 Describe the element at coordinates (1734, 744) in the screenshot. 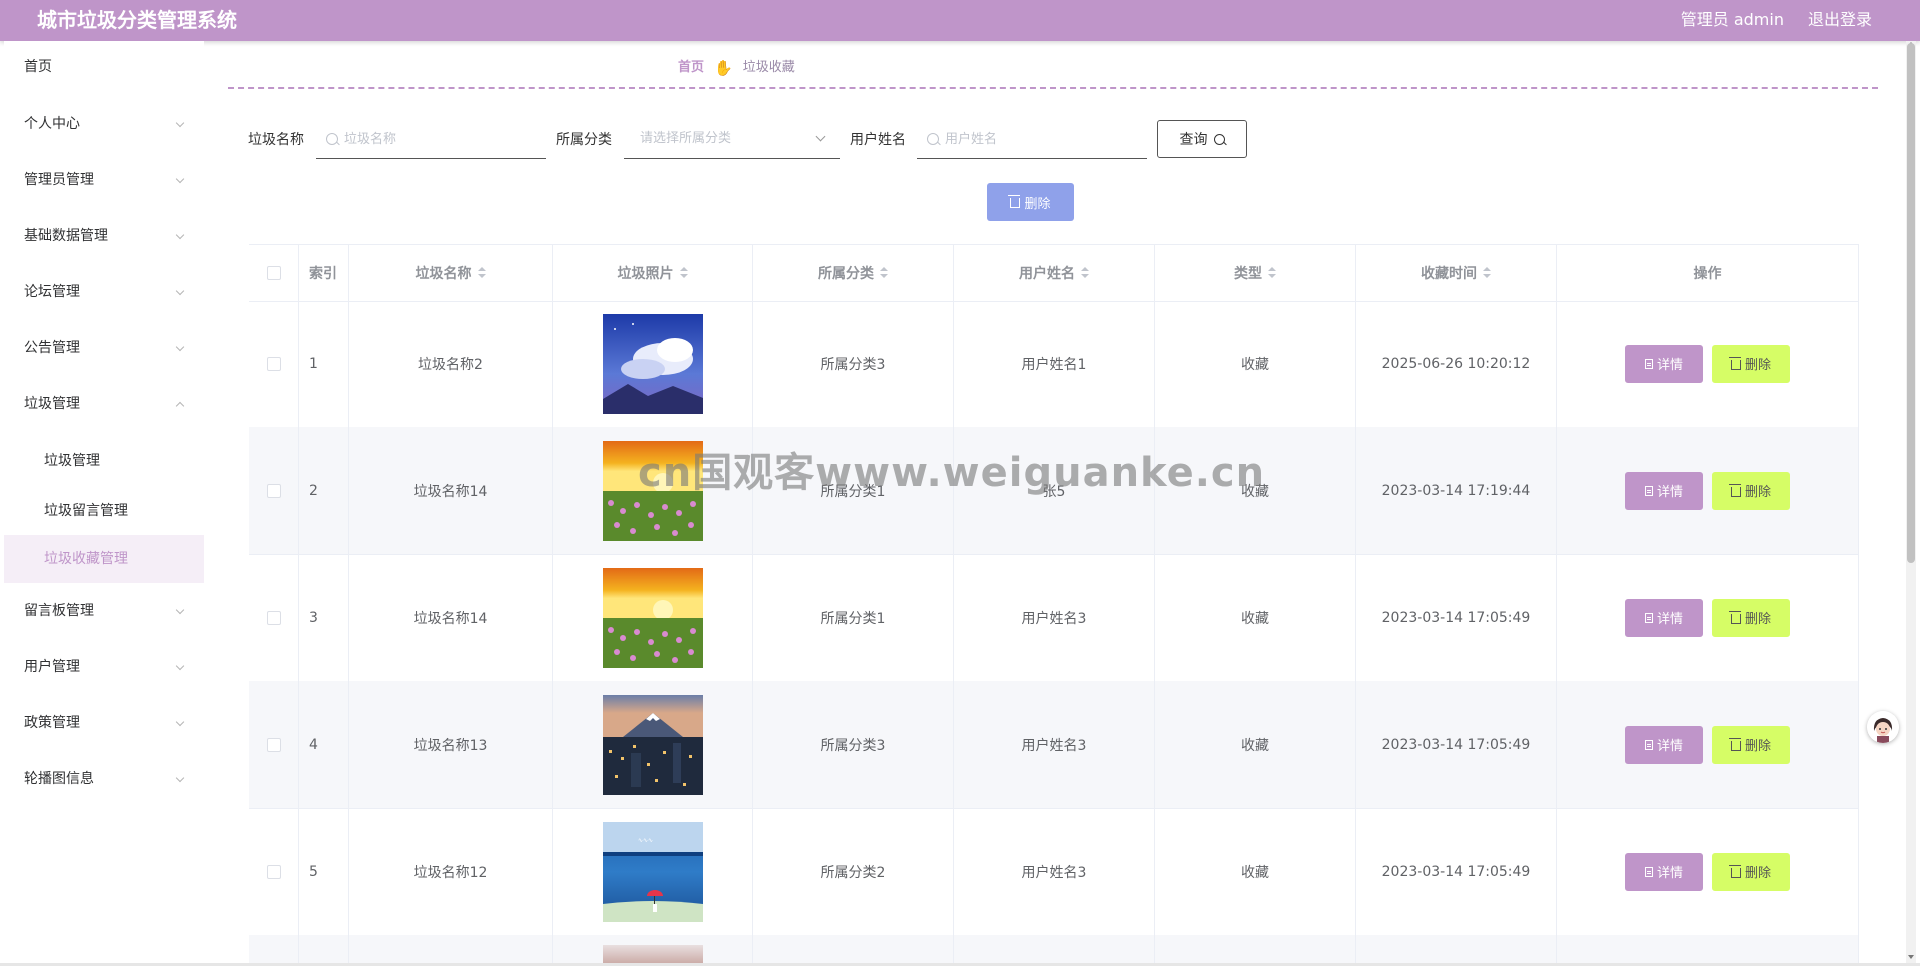

I see `trash-icon` at that location.